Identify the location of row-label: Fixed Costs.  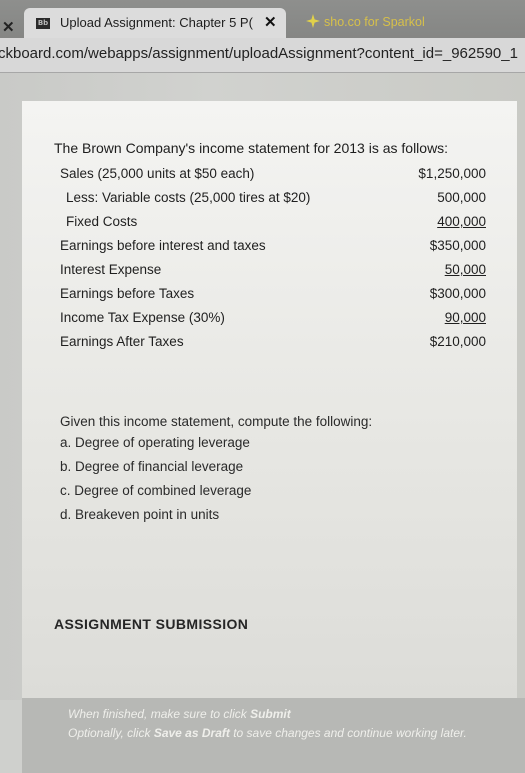
(102, 221).